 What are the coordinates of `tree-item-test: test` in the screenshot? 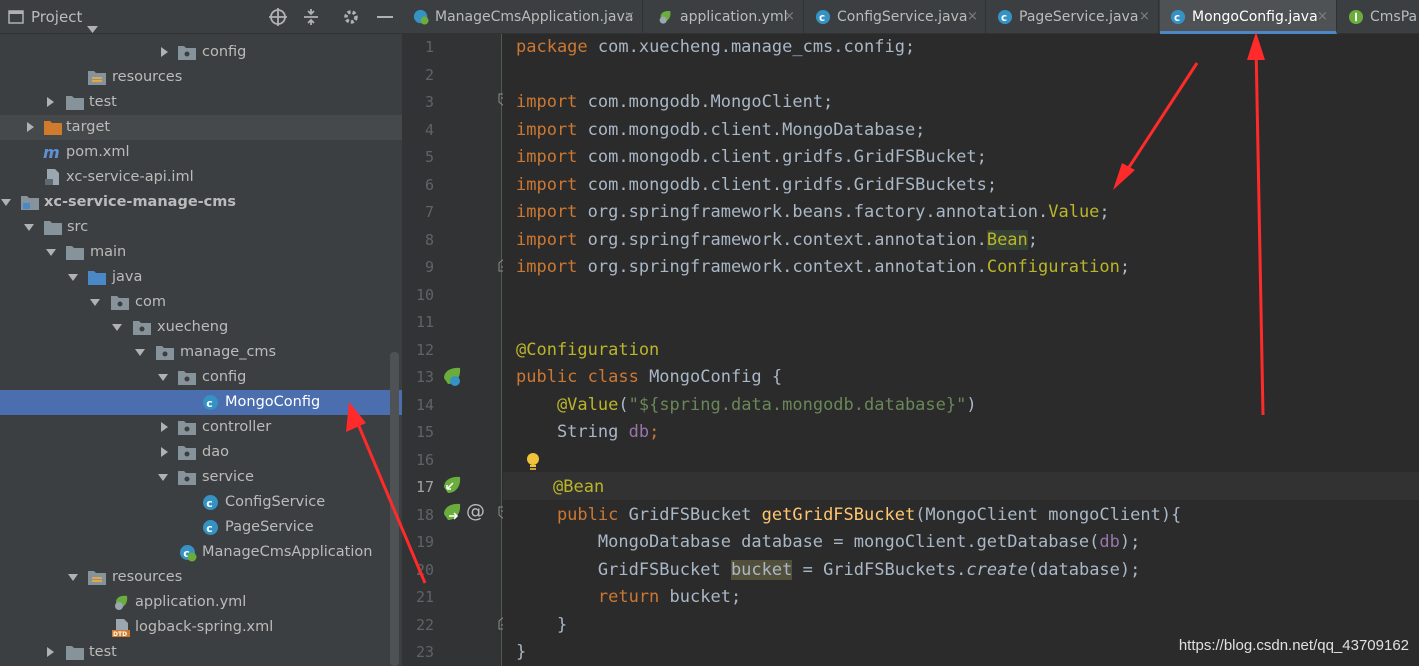 It's located at (201, 102).